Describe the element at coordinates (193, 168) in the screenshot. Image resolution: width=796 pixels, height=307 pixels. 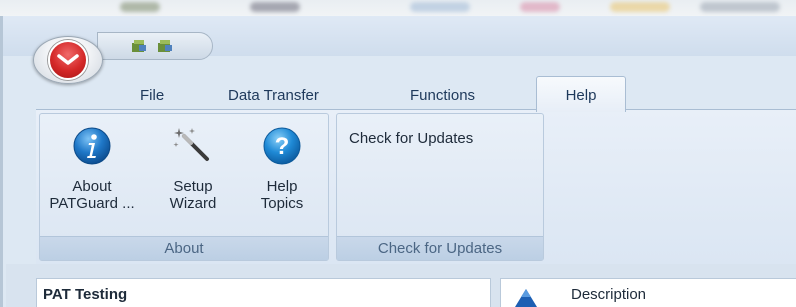
I see `setup-wizard-button: Setup Wizard` at that location.